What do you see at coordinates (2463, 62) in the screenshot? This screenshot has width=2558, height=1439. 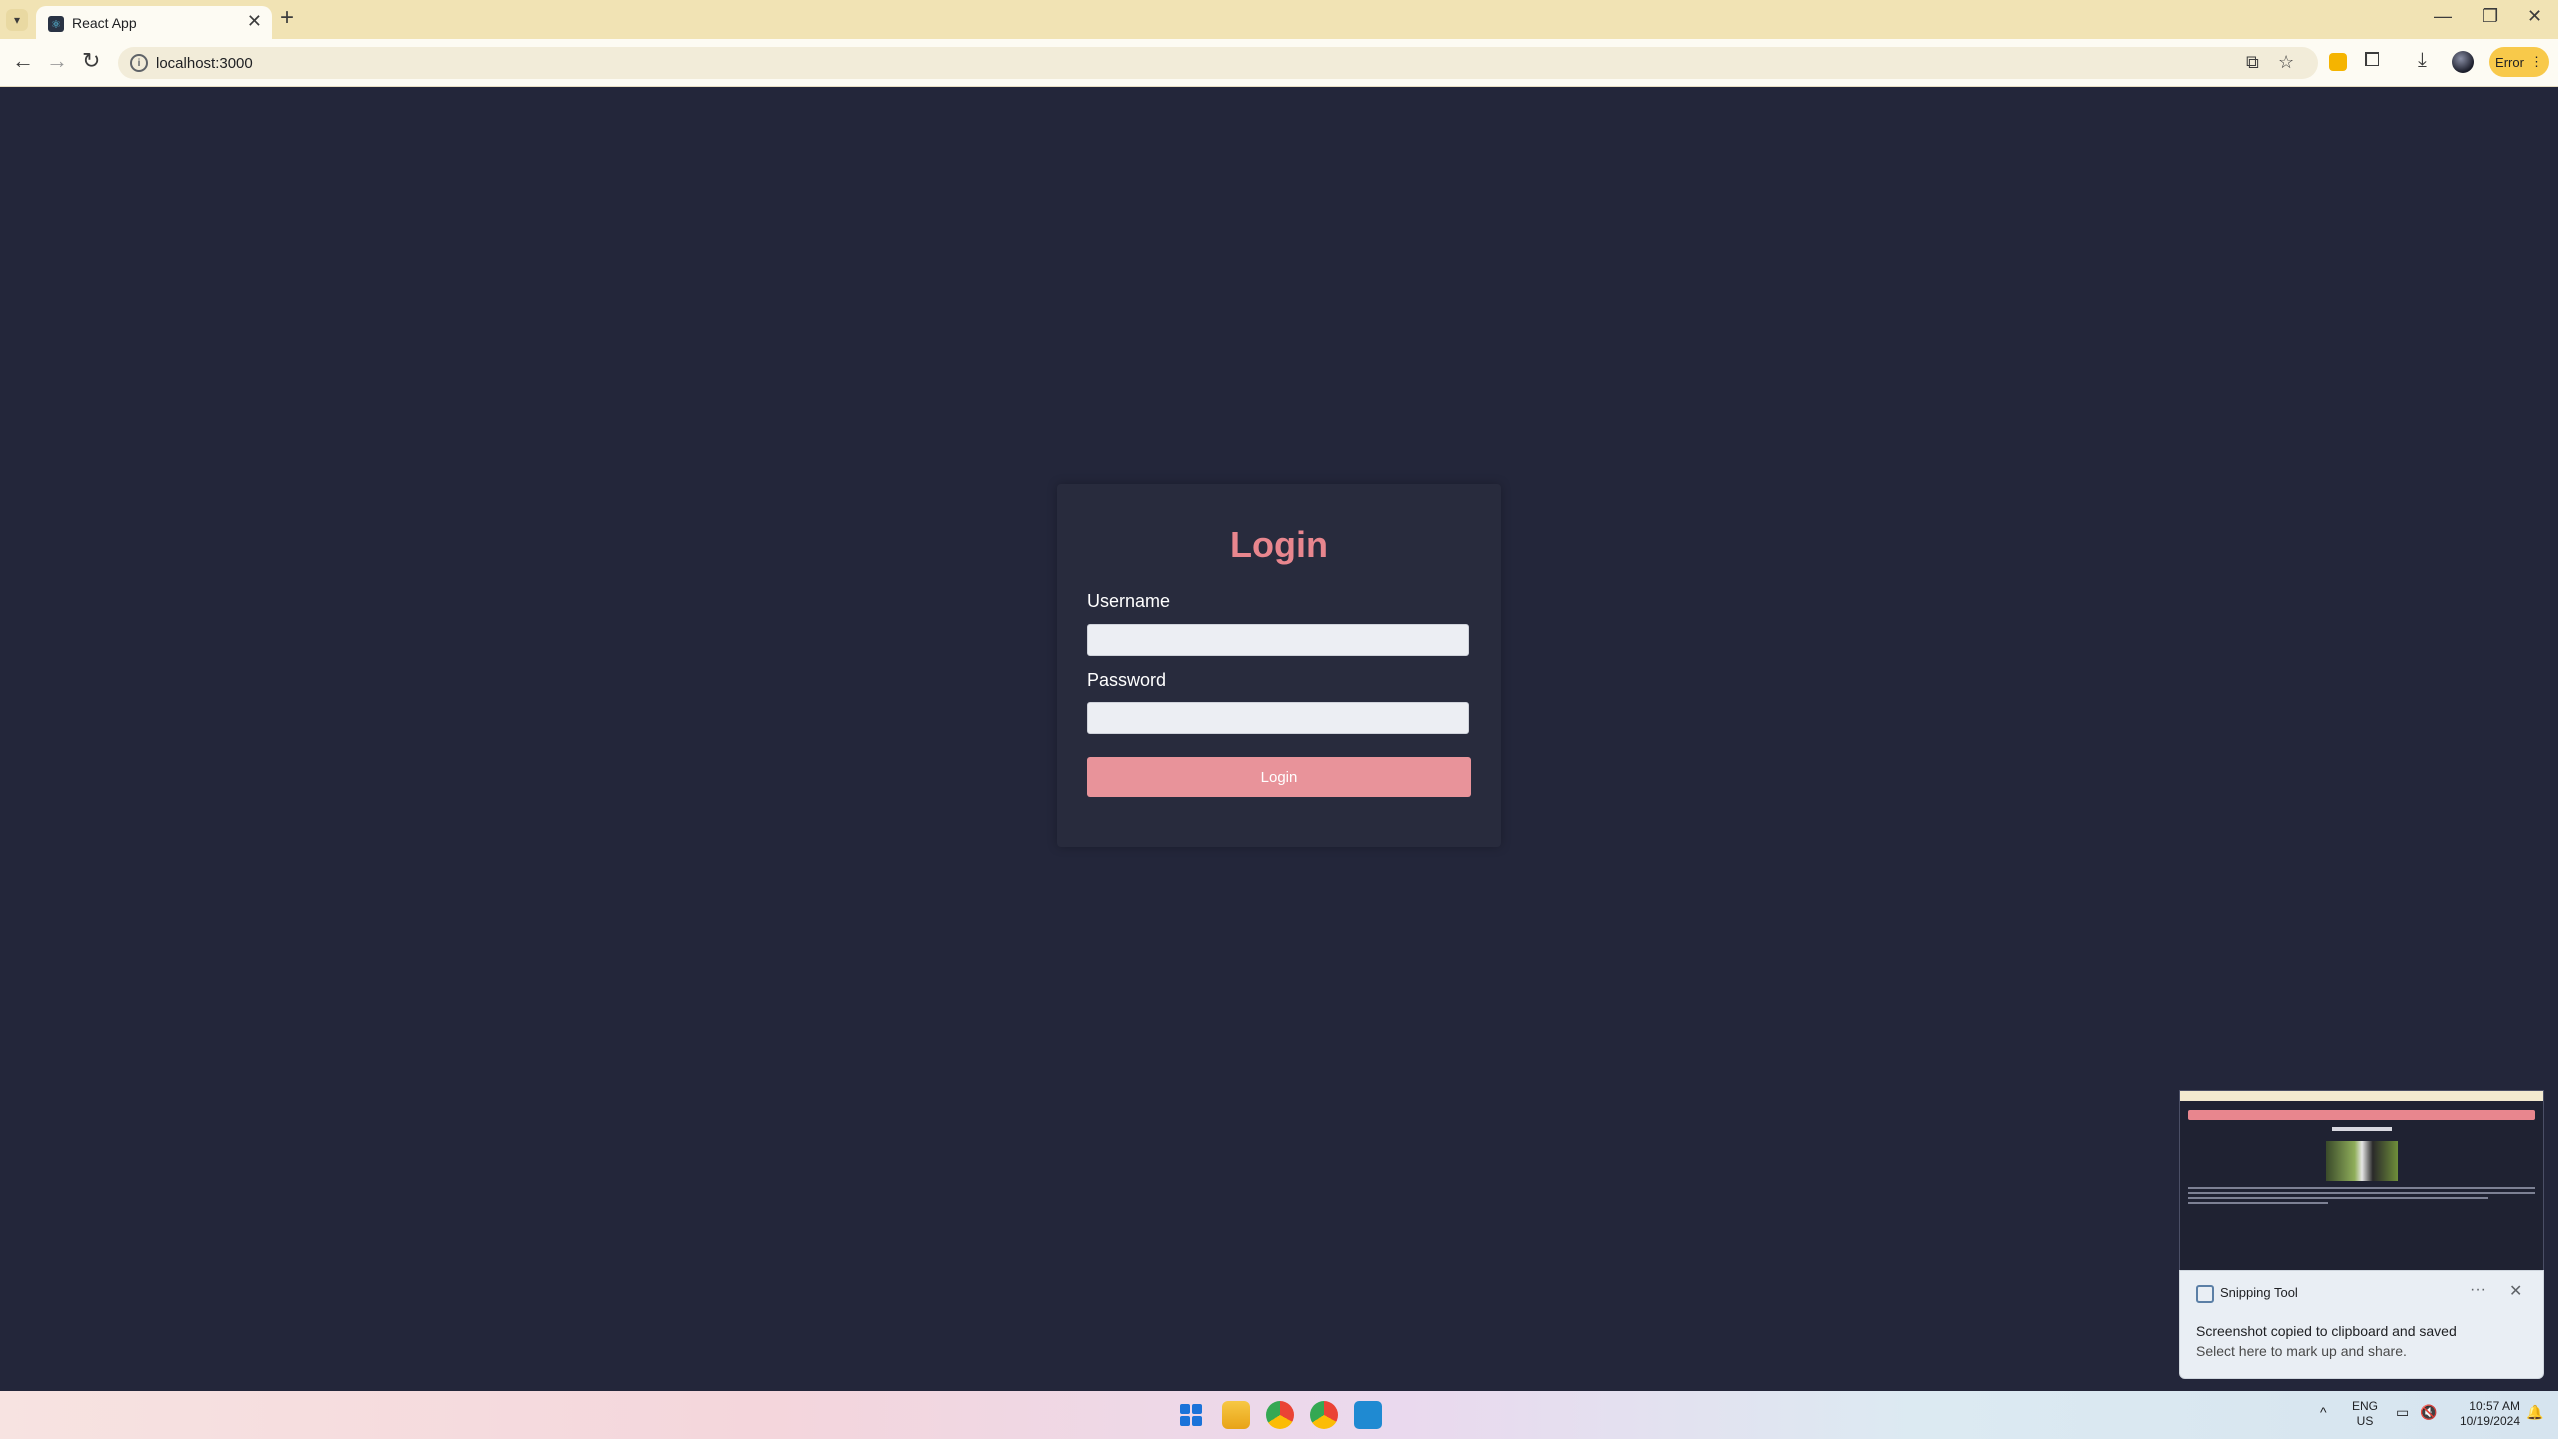 I see `avatar` at bounding box center [2463, 62].